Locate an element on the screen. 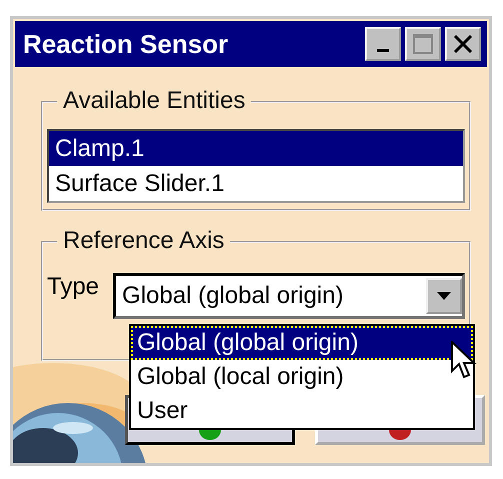 The image size is (503, 479). window-title: Reaction Sensor is located at coordinates (125, 44).